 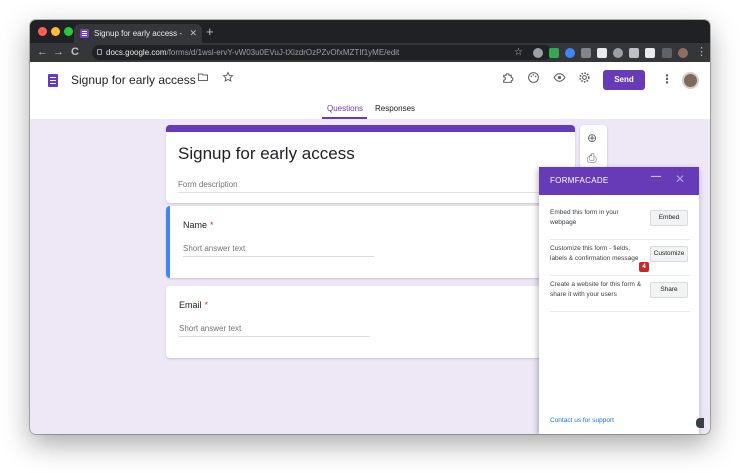 I want to click on browser-tab-title: Signup for early access - Google, so click(x=139, y=33).